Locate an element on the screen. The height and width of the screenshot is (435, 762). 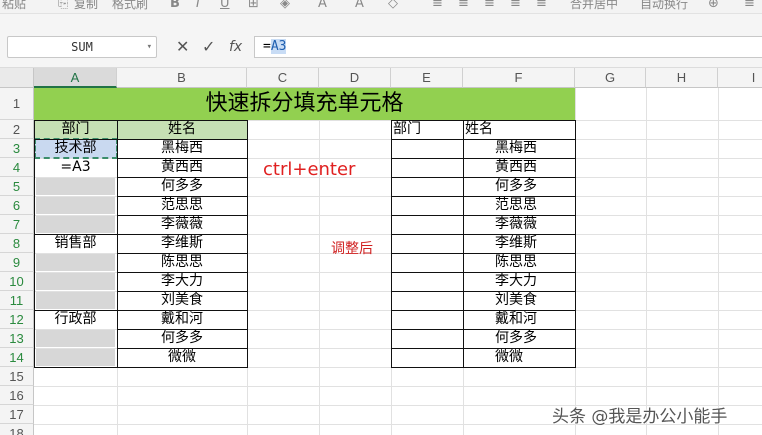
column-header-f: F is located at coordinates (519, 78).